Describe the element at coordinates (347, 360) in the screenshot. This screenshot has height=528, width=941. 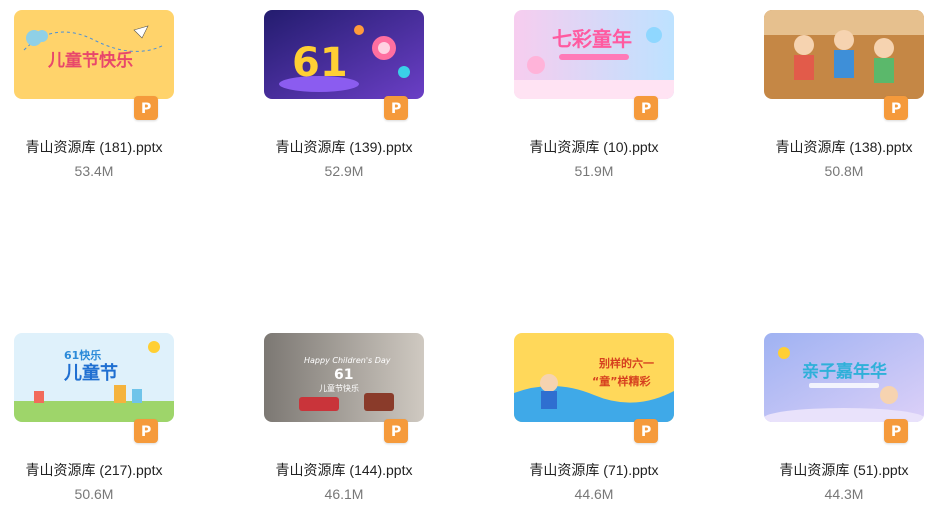
I see `svg-text: Happy Children's Day` at that location.